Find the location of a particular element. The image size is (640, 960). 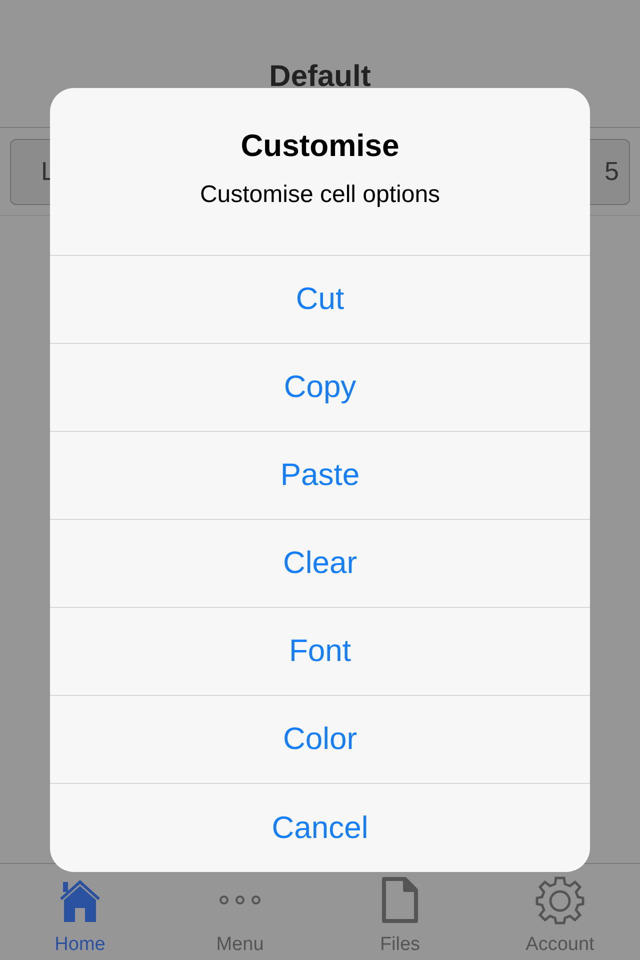

dialog-message: Customise cell options is located at coordinates (320, 195).